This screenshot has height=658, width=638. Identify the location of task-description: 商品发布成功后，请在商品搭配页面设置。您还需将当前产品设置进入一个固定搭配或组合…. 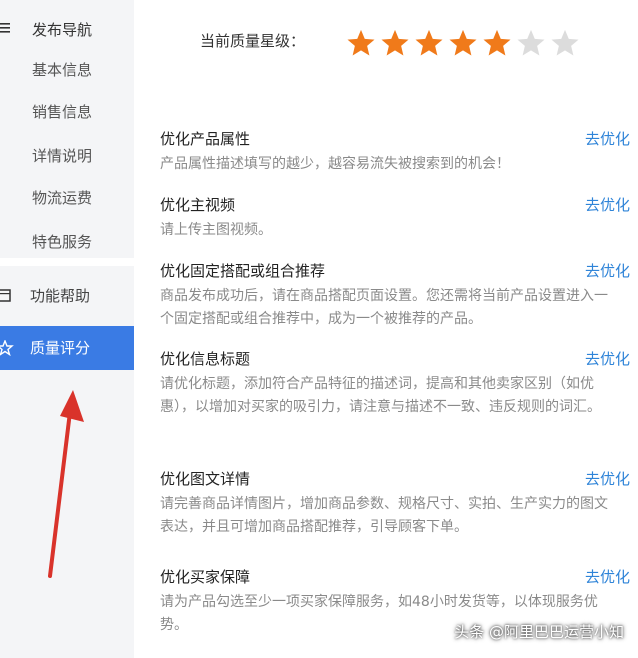
(384, 307).